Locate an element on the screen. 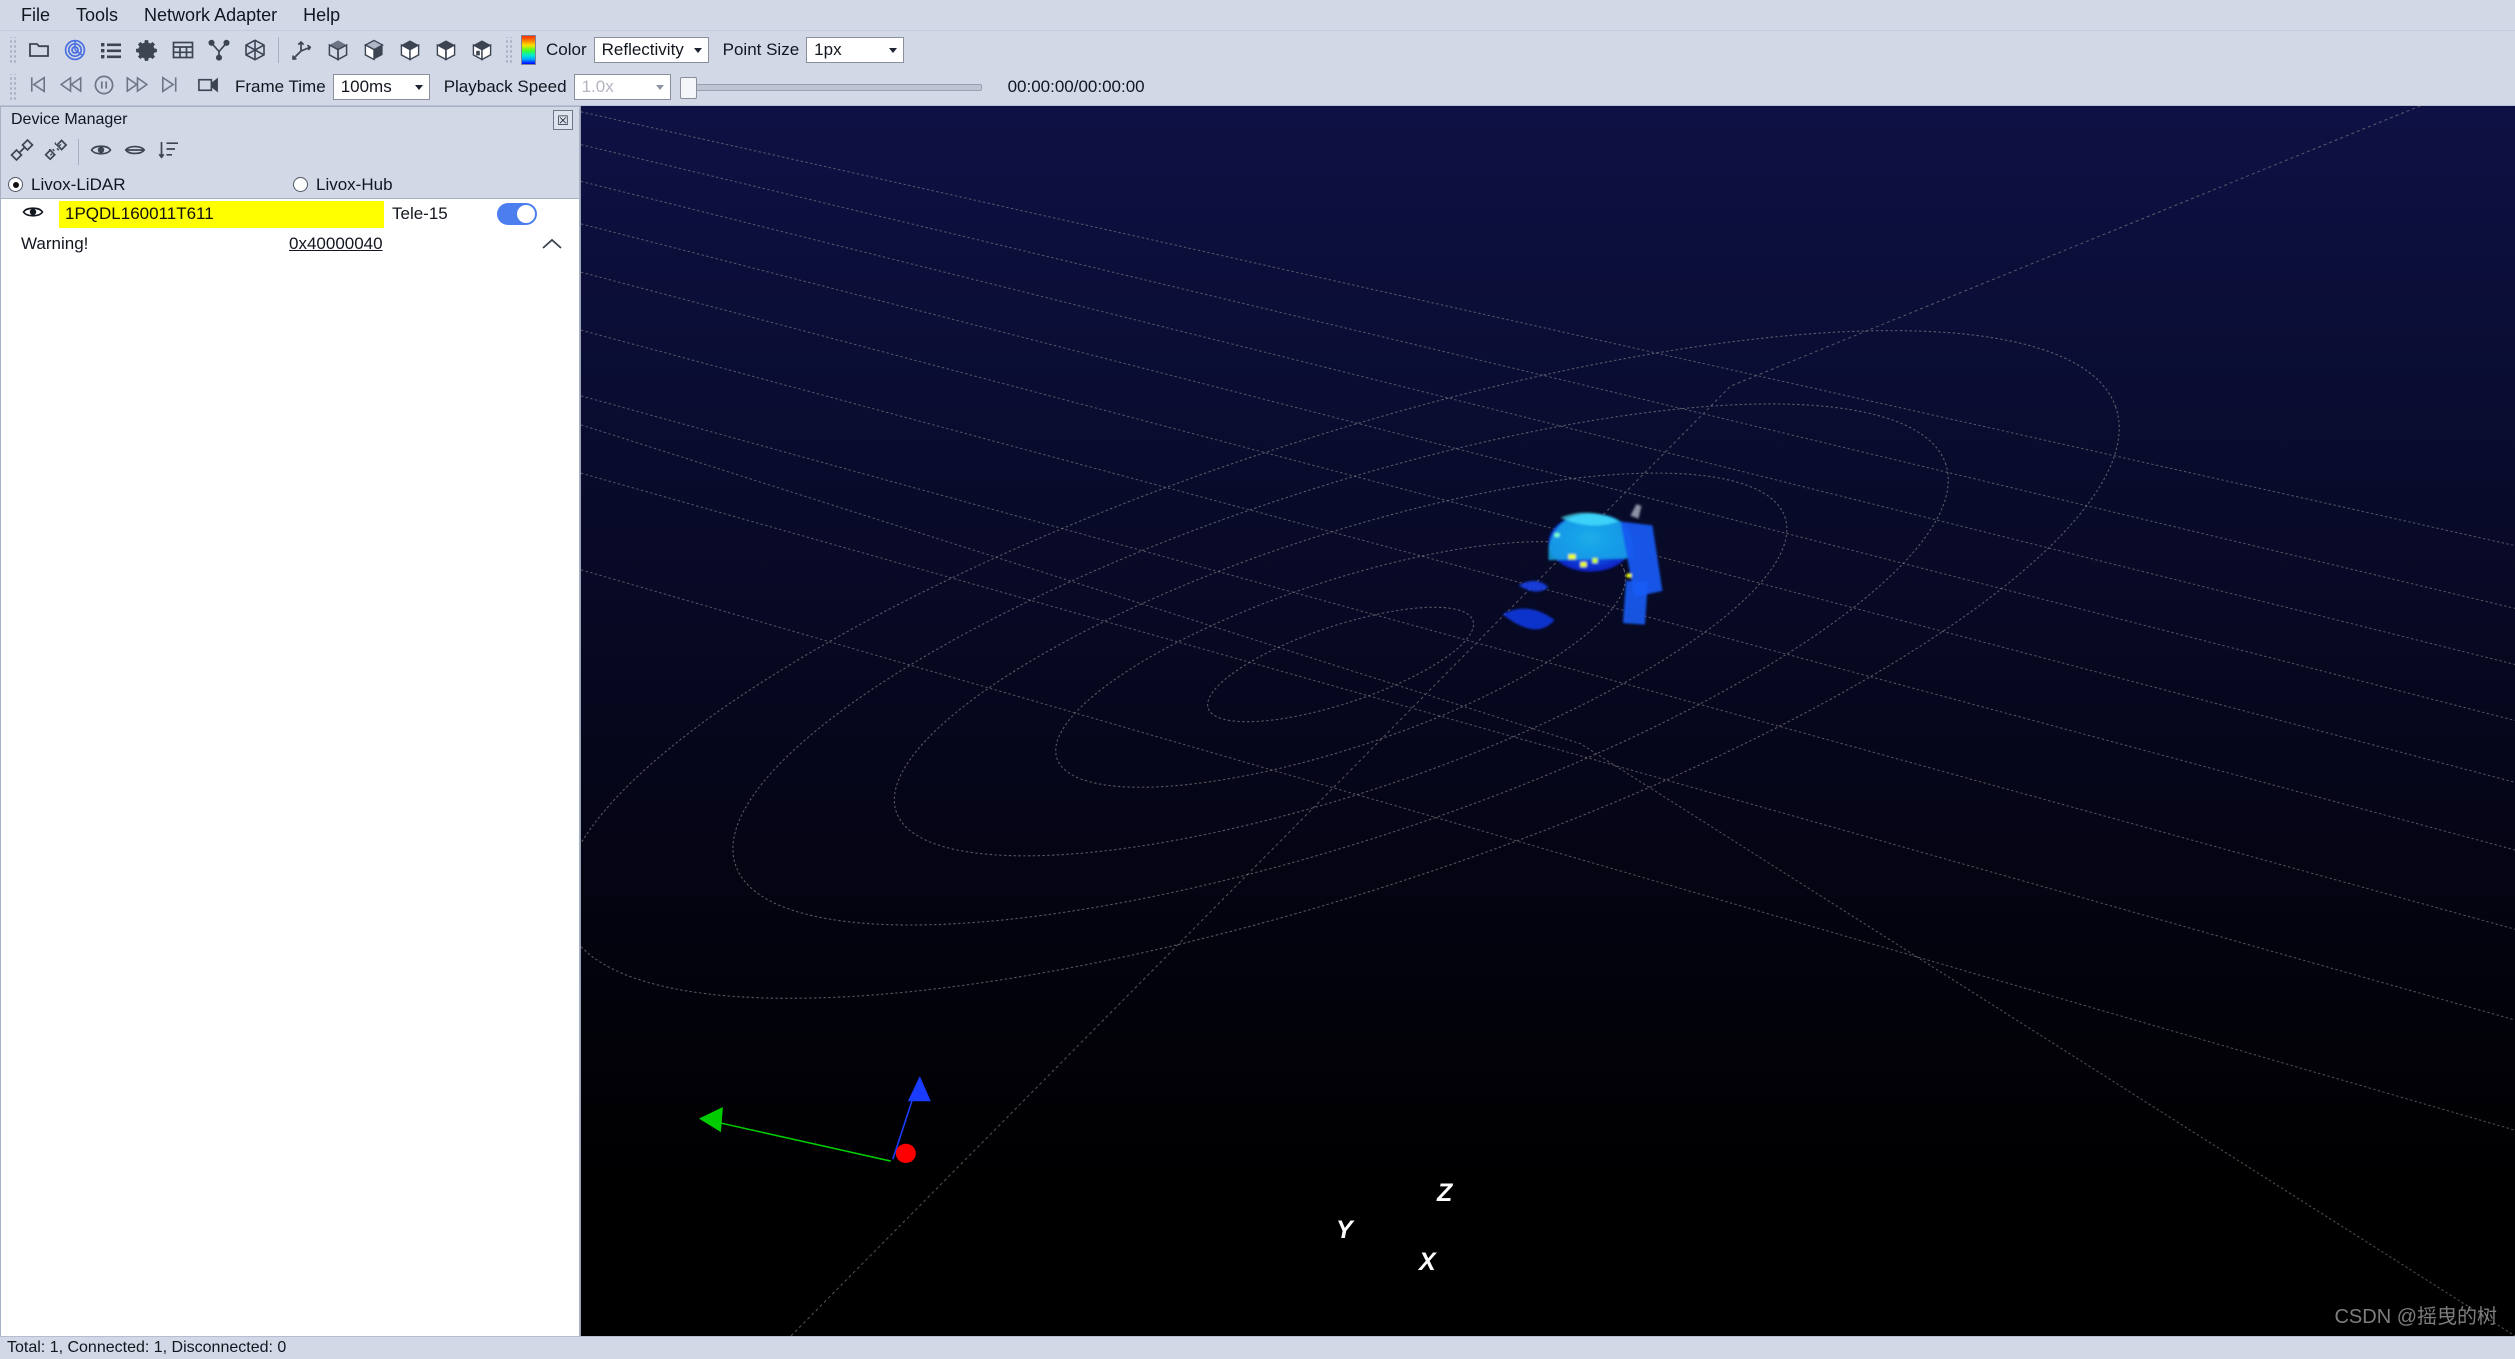  point-size-value: 1px is located at coordinates (828, 49).